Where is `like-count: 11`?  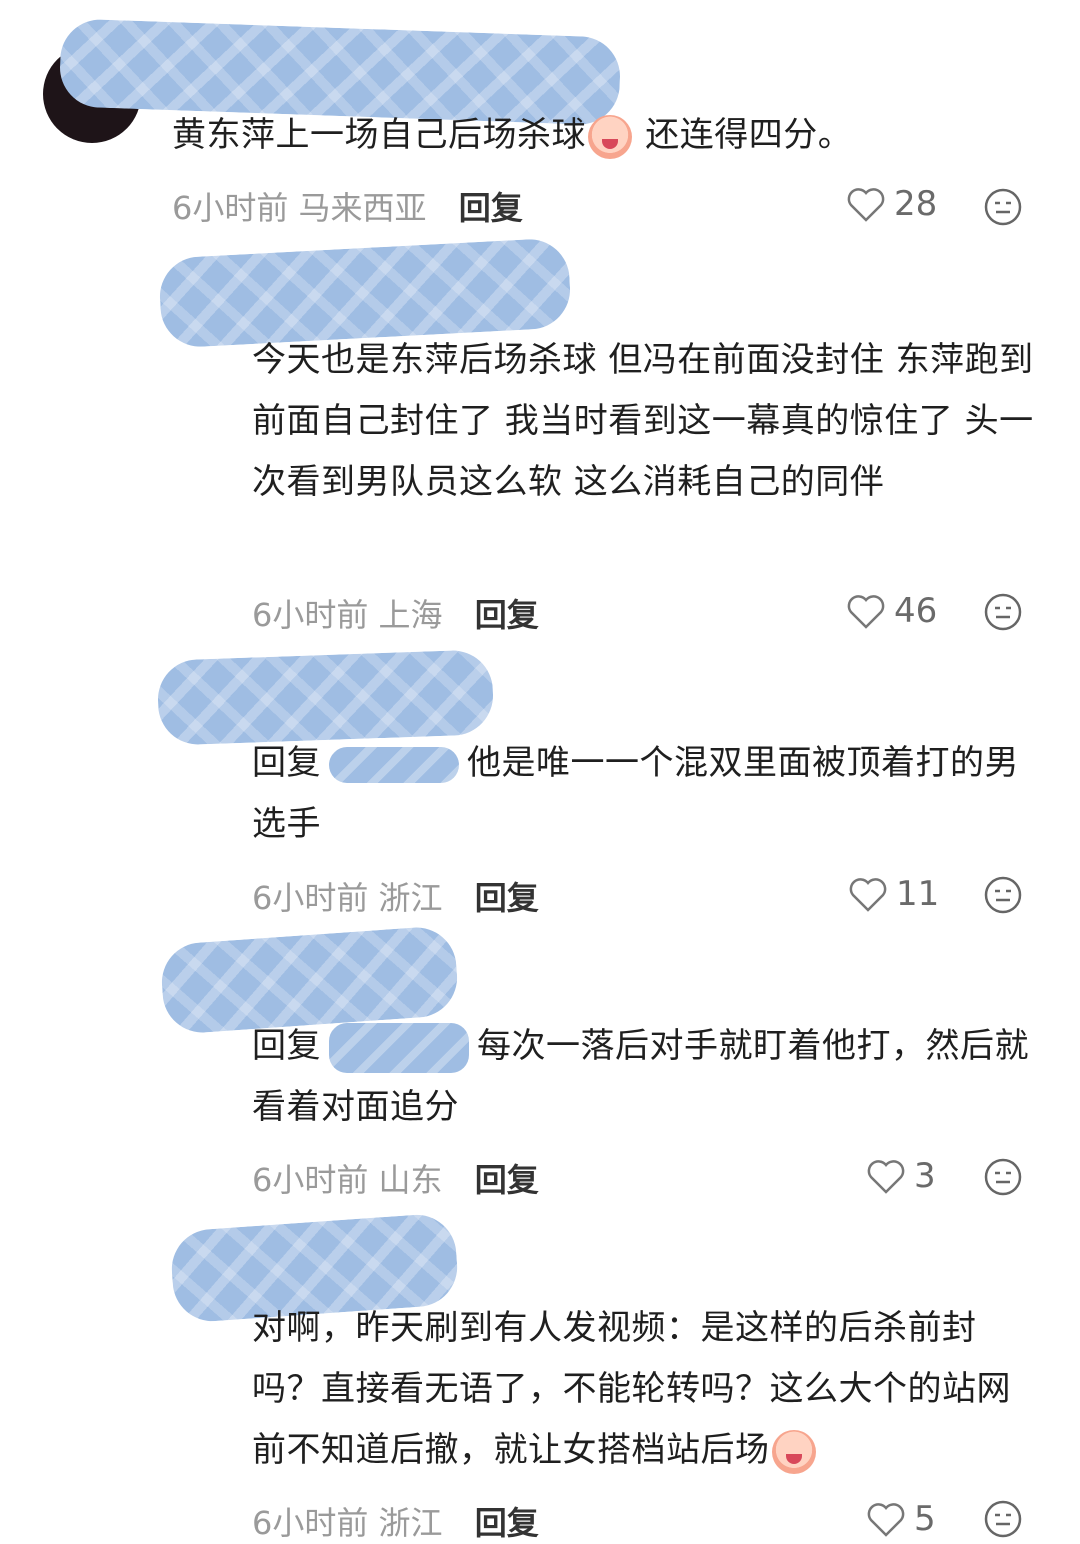
like-count: 11 is located at coordinates (918, 894).